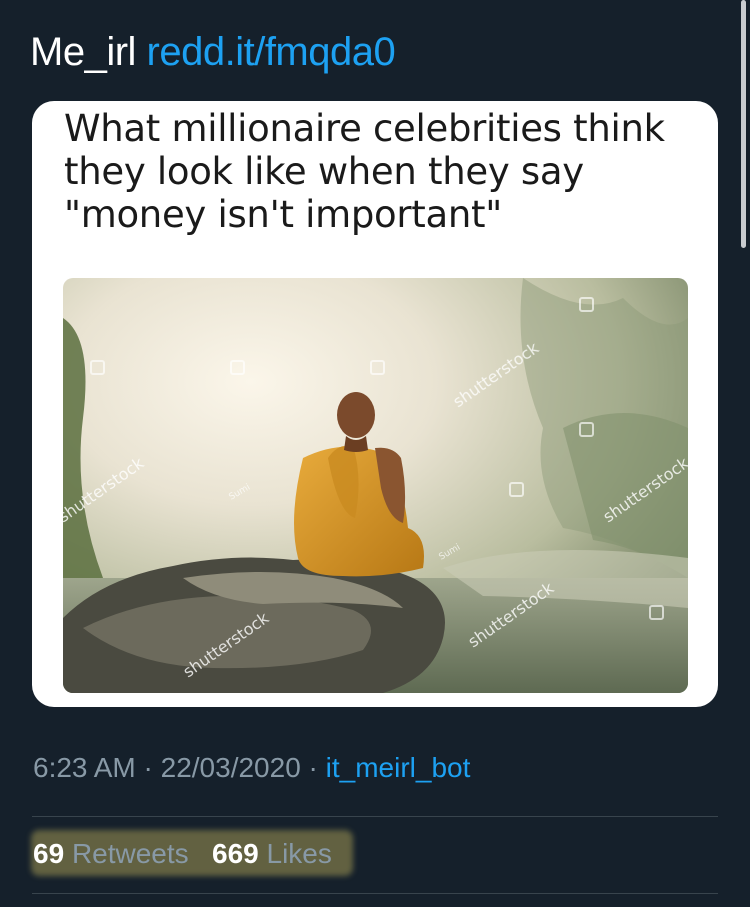 This screenshot has width=750, height=907. I want to click on tweet-text: Me_irl redd.it/fmqda0, so click(213, 52).